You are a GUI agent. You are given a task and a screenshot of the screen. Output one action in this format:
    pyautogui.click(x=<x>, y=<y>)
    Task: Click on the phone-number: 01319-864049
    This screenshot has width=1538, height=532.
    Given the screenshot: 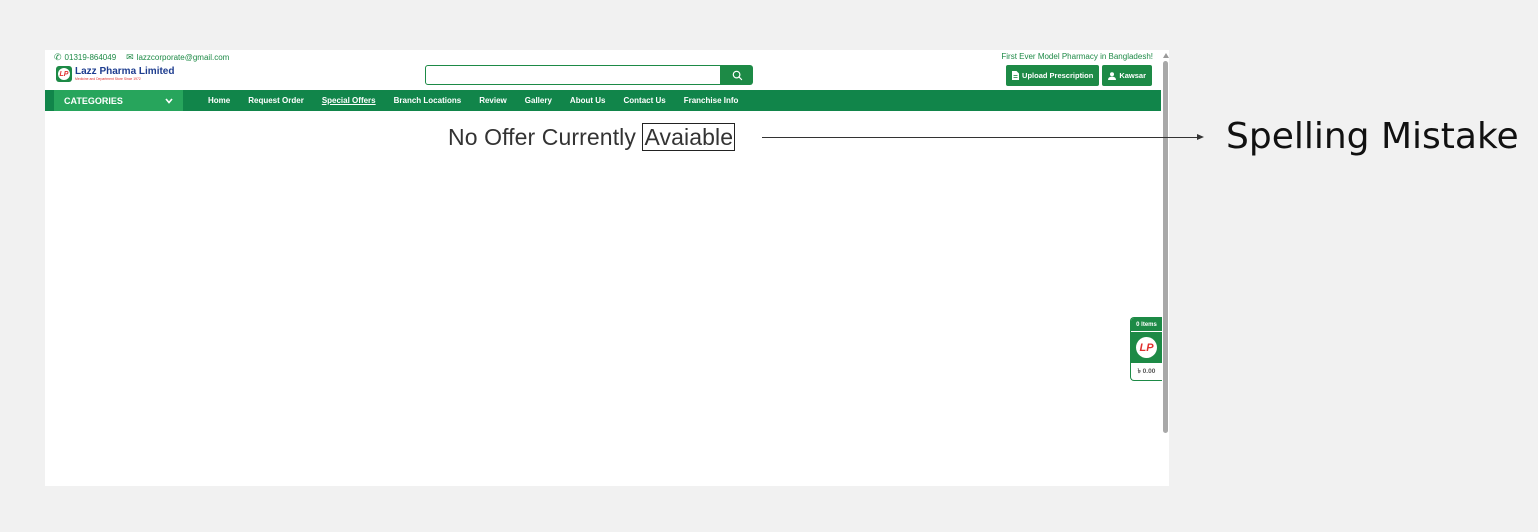 What is the action you would take?
    pyautogui.click(x=90, y=57)
    